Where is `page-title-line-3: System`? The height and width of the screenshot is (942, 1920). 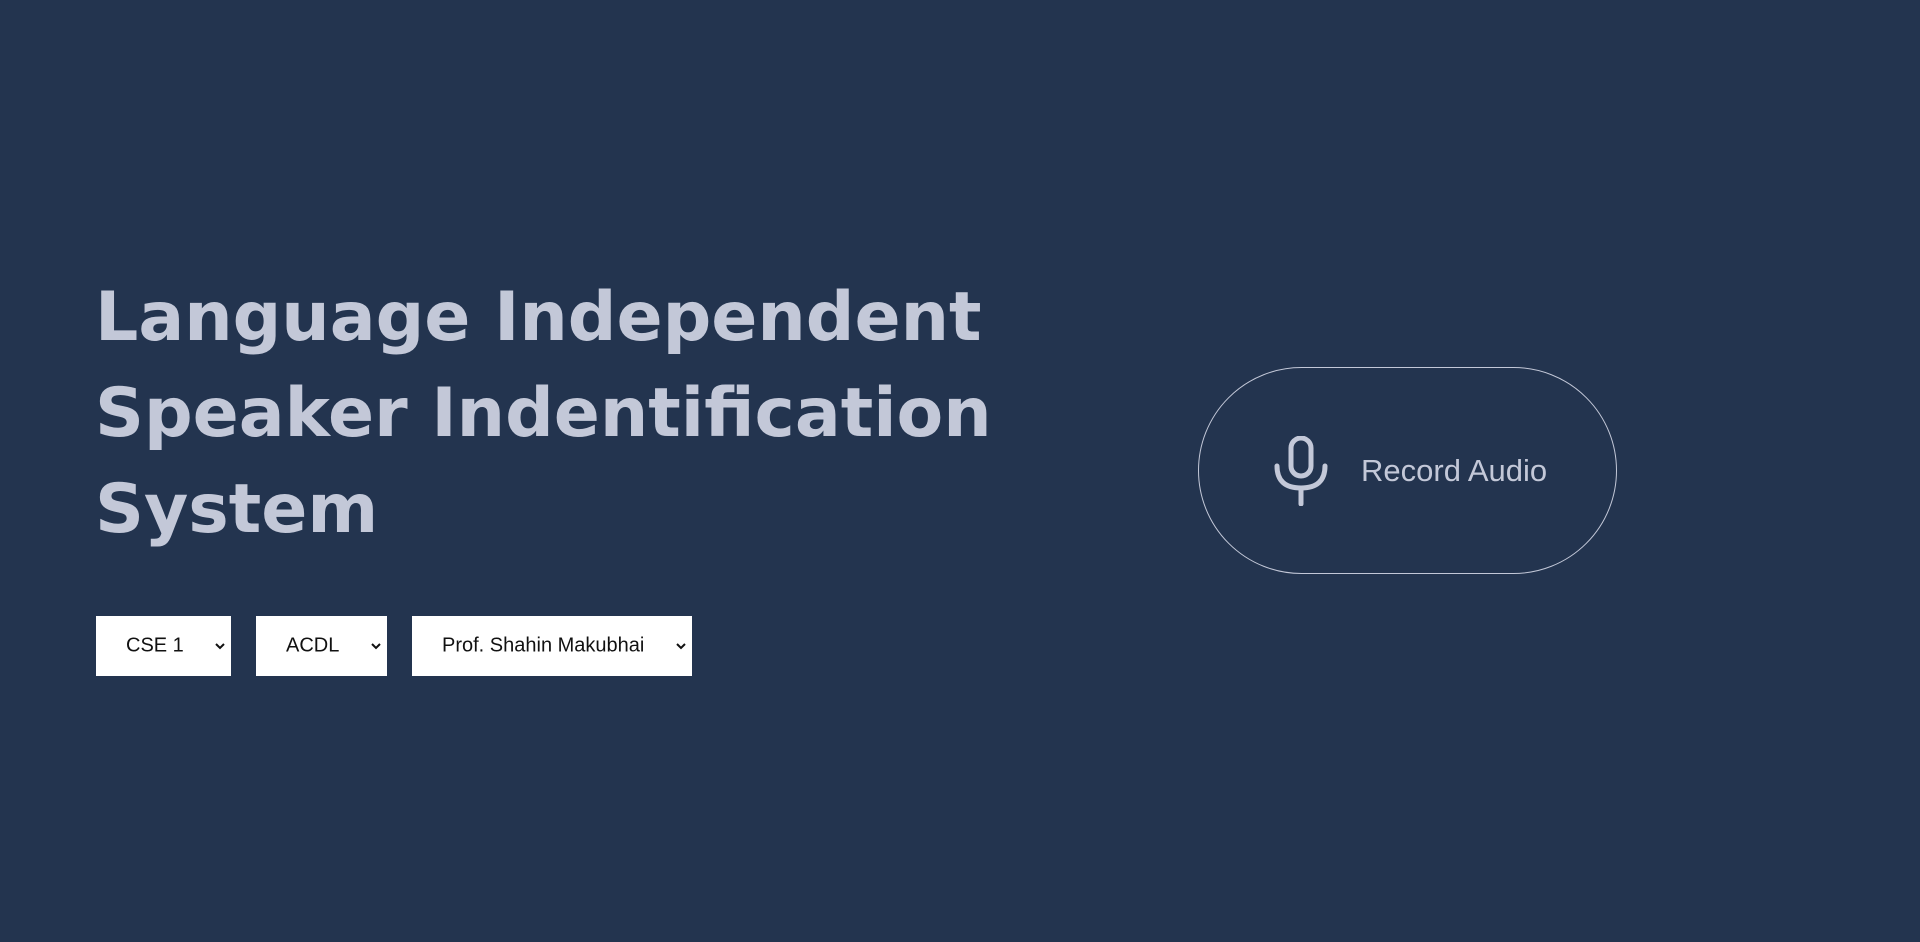
page-title-line-3: System is located at coordinates (237, 509).